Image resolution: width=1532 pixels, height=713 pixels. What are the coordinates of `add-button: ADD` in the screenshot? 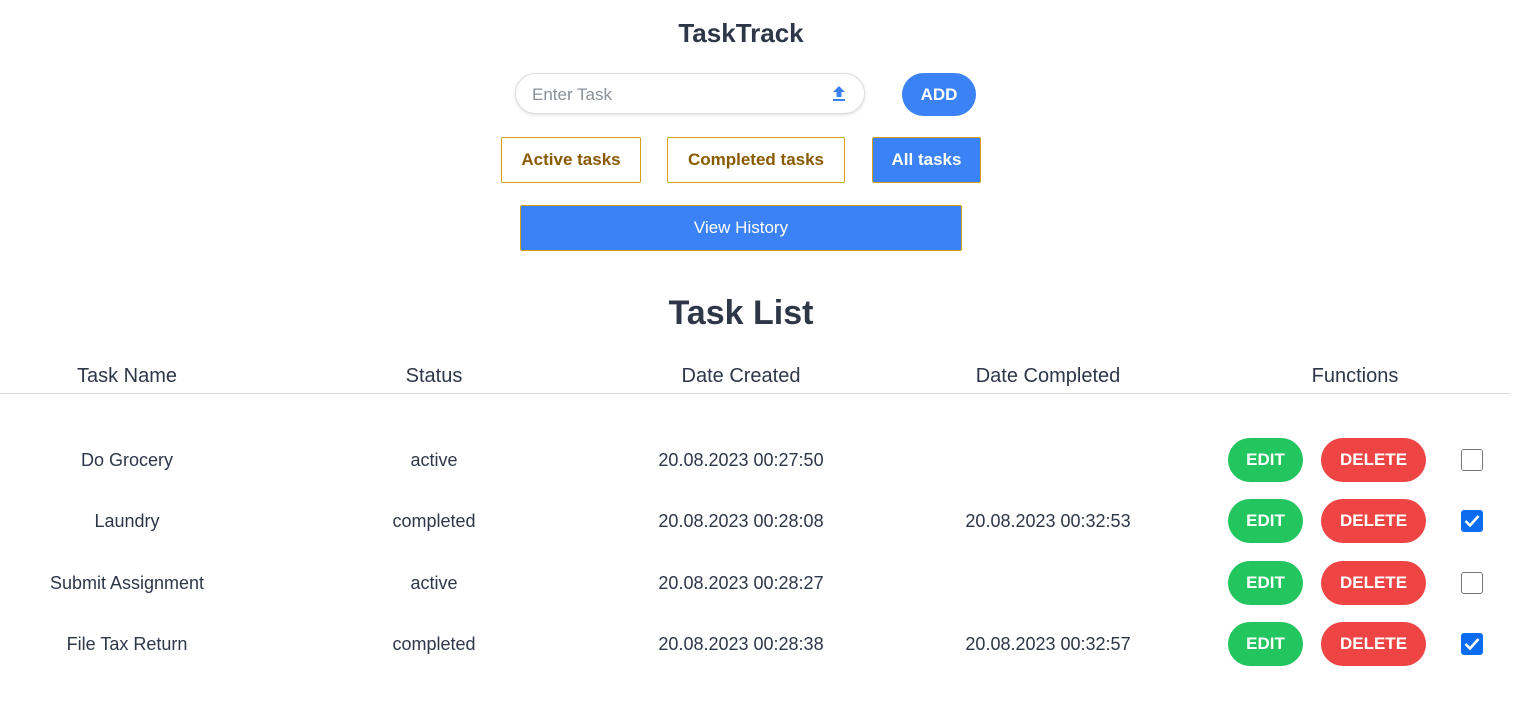 It's located at (939, 94).